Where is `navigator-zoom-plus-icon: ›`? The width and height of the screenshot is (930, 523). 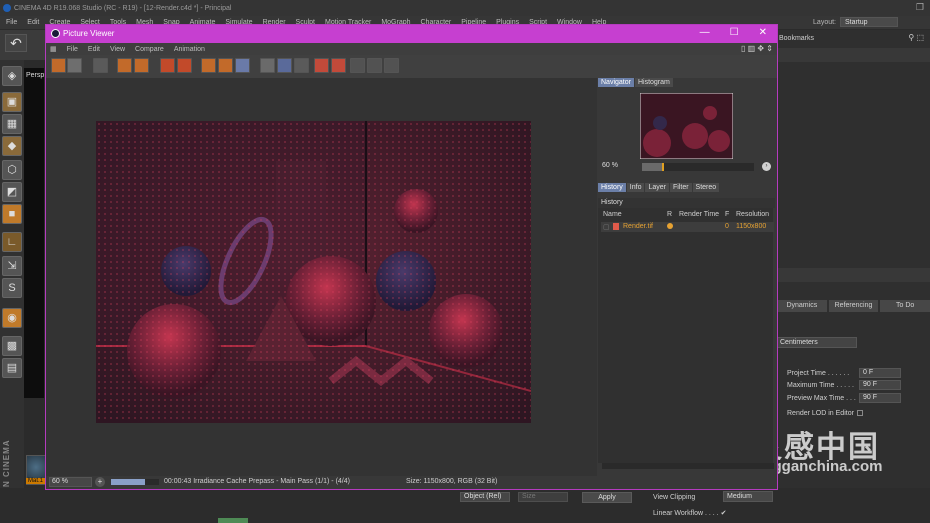
navigator-zoom-plus-icon: › is located at coordinates (766, 166).